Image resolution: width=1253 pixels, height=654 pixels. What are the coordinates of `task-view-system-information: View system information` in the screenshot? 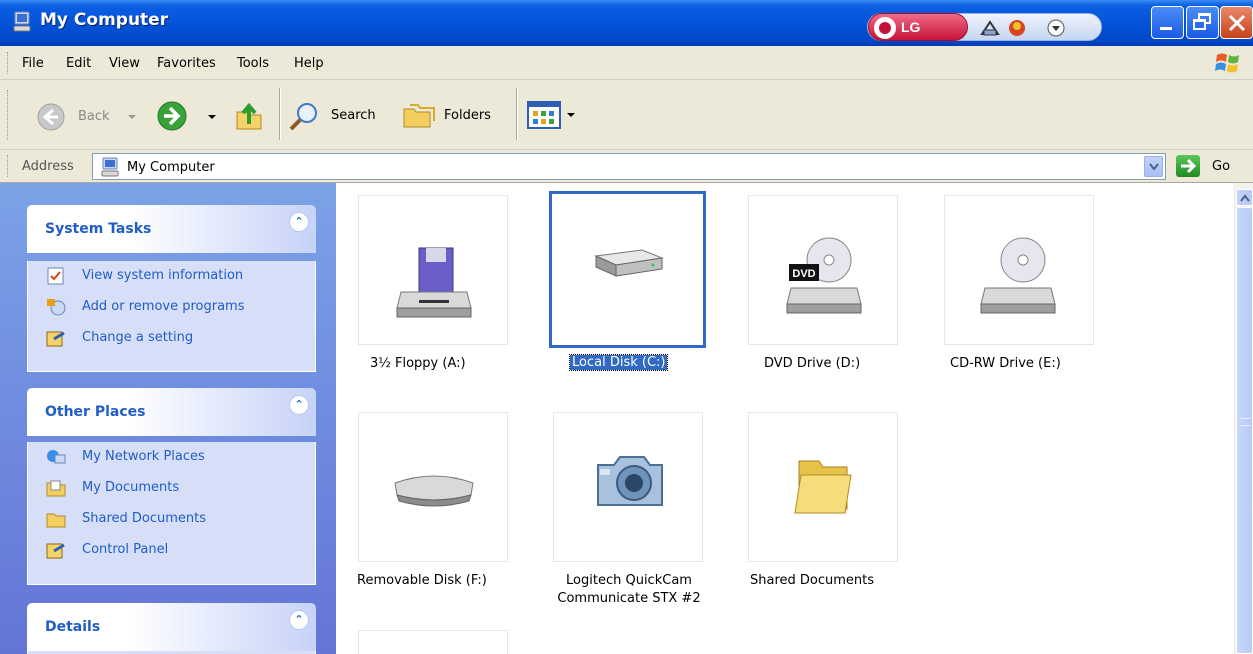 It's located at (171, 276).